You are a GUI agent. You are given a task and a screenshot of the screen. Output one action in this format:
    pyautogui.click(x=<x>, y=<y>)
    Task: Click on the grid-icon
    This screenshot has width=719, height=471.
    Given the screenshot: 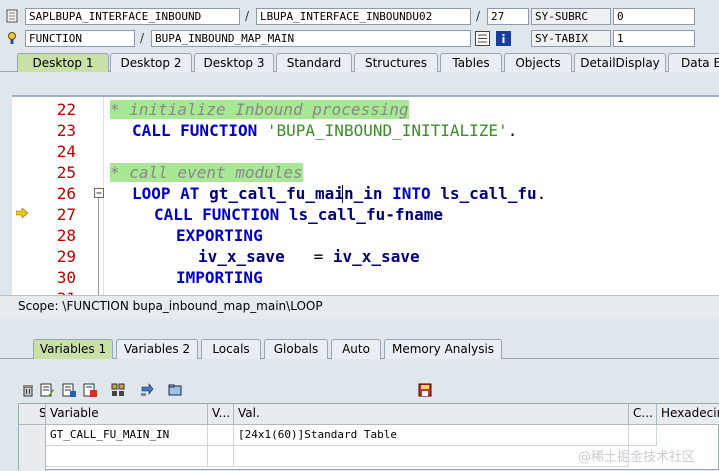 What is the action you would take?
    pyautogui.click(x=482, y=38)
    